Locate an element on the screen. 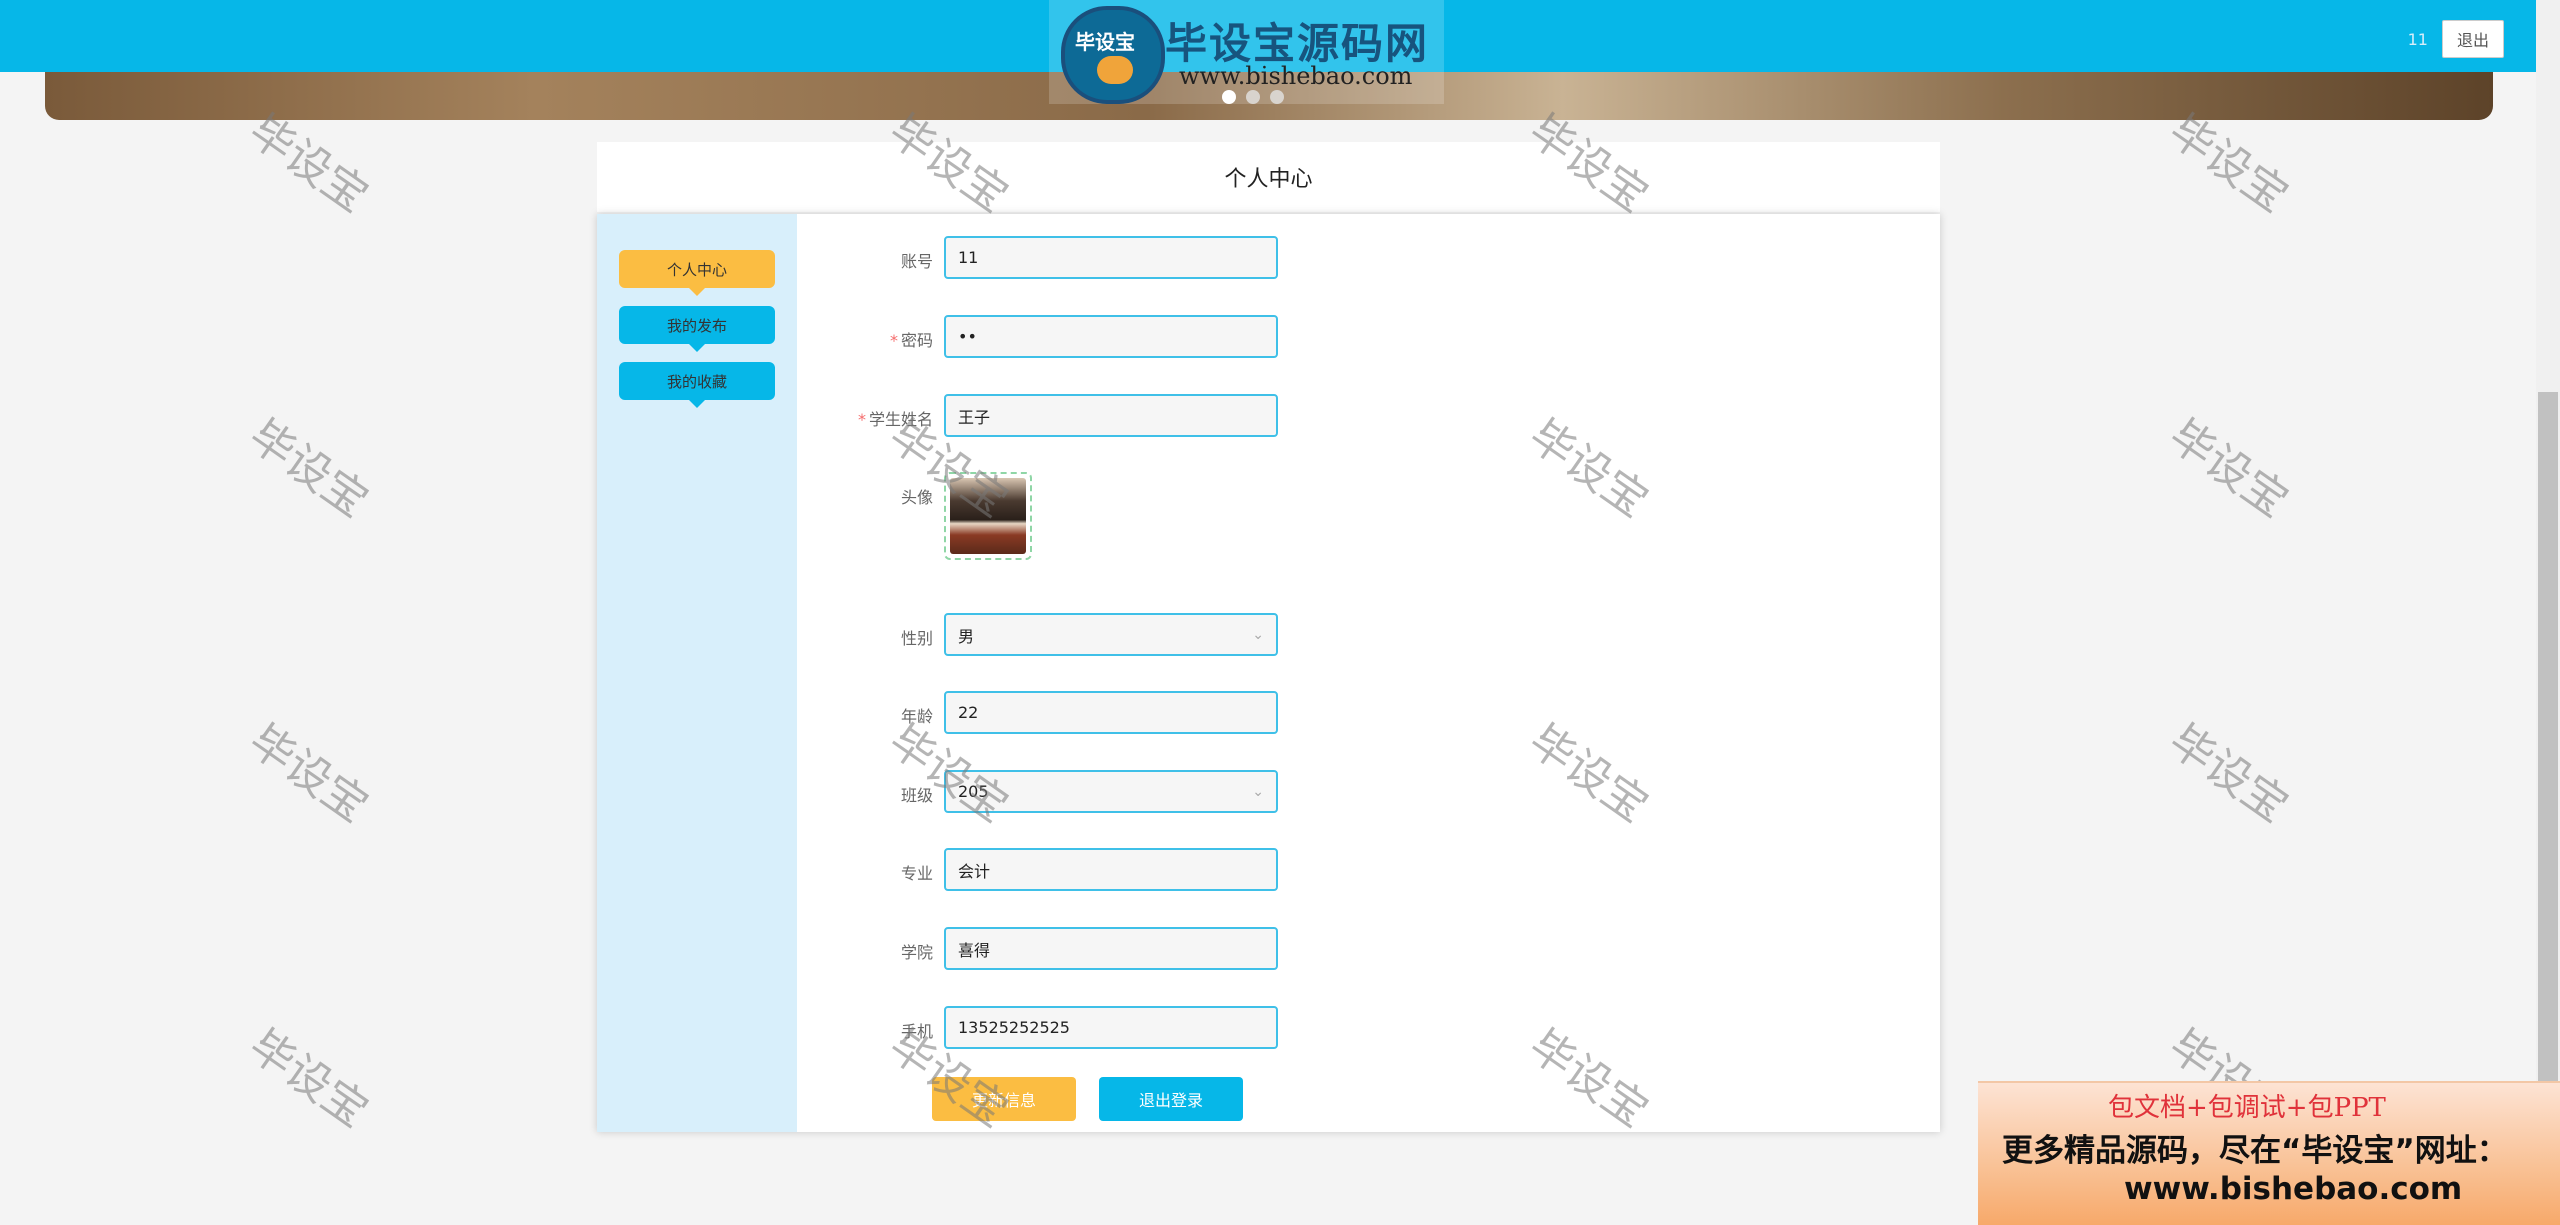 The image size is (2560, 1225). logo-mascot-label: 毕设宝 is located at coordinates (1105, 42).